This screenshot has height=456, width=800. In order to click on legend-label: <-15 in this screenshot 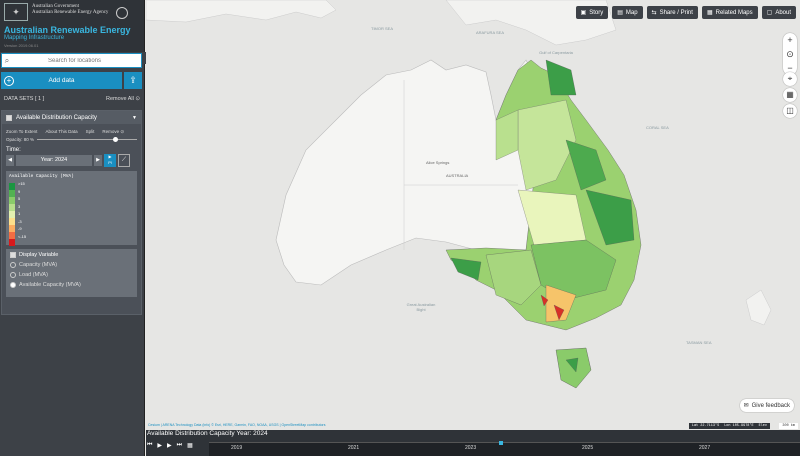, I will do `click(22, 236)`.